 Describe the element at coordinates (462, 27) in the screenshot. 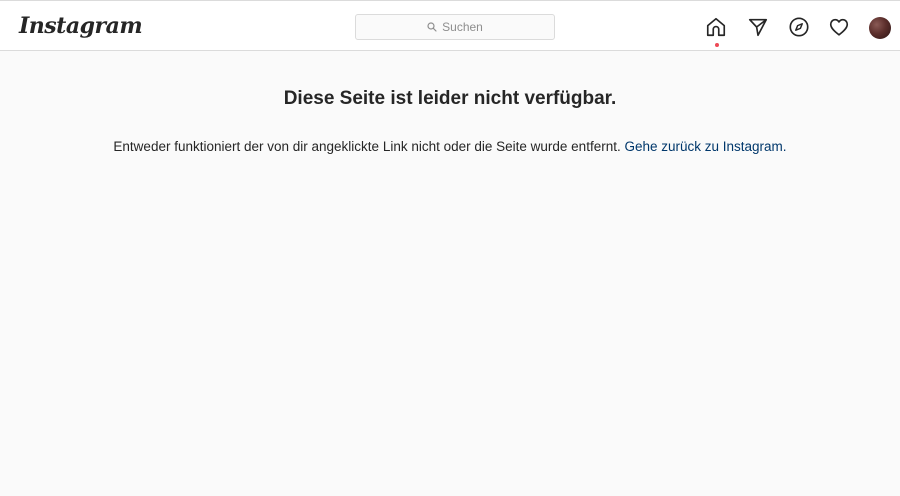

I see `search-placeholder: Suchen` at that location.